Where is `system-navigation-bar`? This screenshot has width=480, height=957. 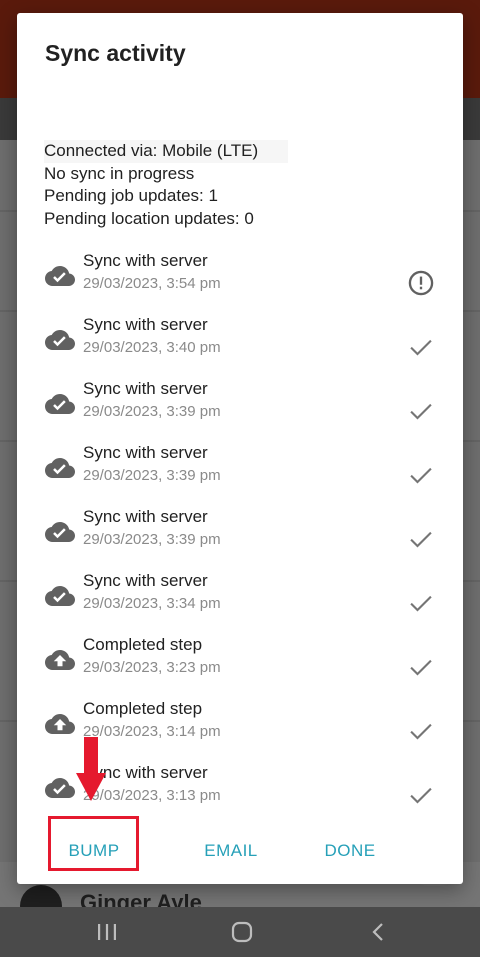 system-navigation-bar is located at coordinates (240, 932).